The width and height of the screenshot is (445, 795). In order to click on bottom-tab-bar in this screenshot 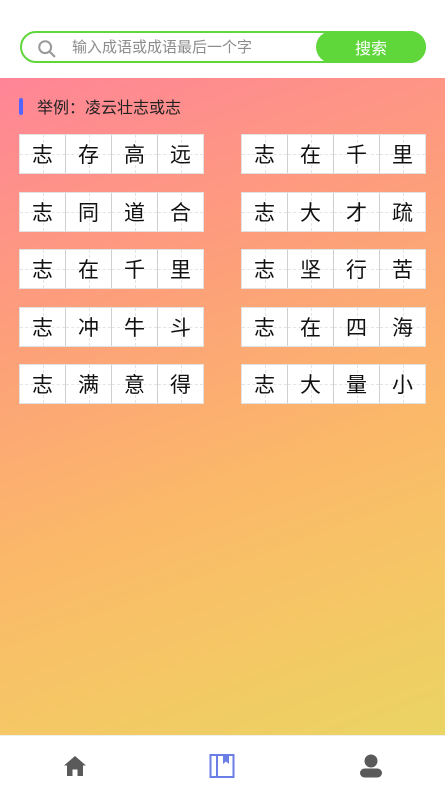, I will do `click(222, 765)`.